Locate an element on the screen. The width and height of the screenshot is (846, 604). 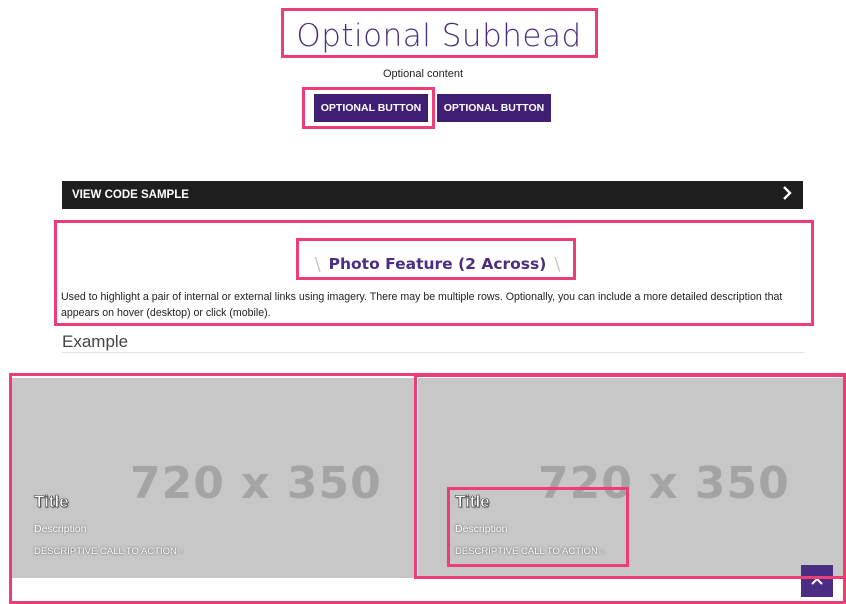
example-label: Example is located at coordinates (95, 341).